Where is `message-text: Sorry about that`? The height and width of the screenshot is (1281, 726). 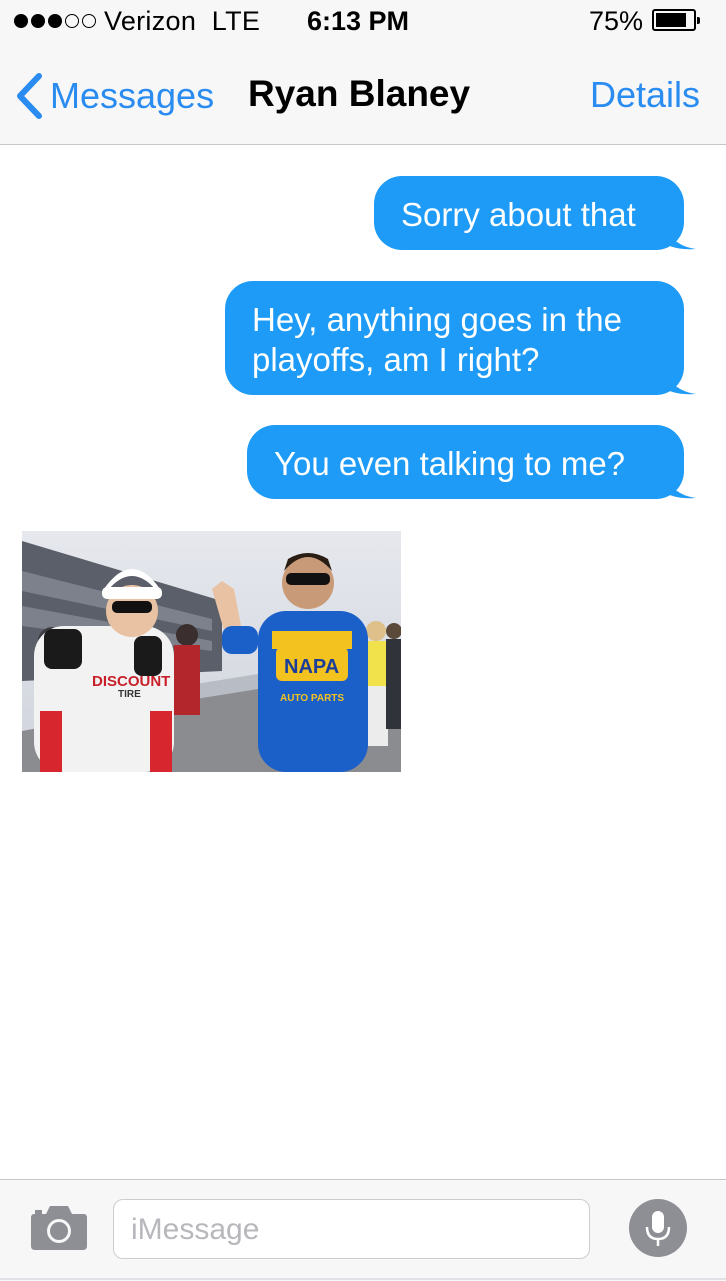
message-text: Sorry about that is located at coordinates (518, 214).